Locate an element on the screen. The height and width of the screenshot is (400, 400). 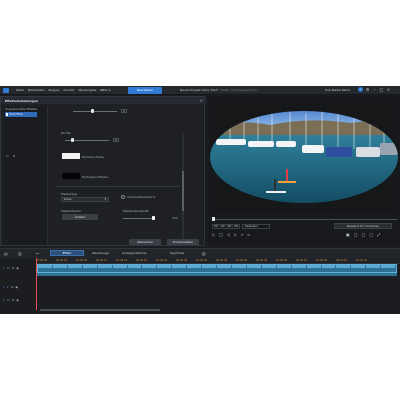
info-icon: i is located at coordinates (360, 89).